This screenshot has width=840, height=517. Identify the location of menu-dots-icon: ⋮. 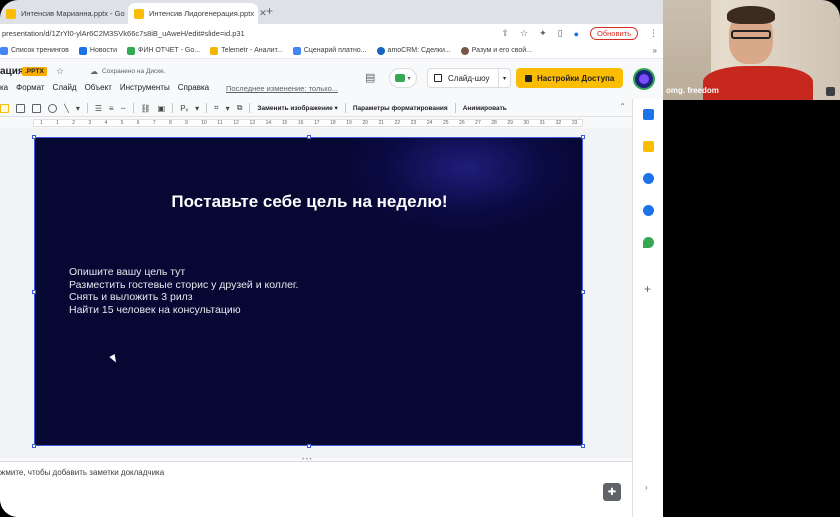
(653, 33).